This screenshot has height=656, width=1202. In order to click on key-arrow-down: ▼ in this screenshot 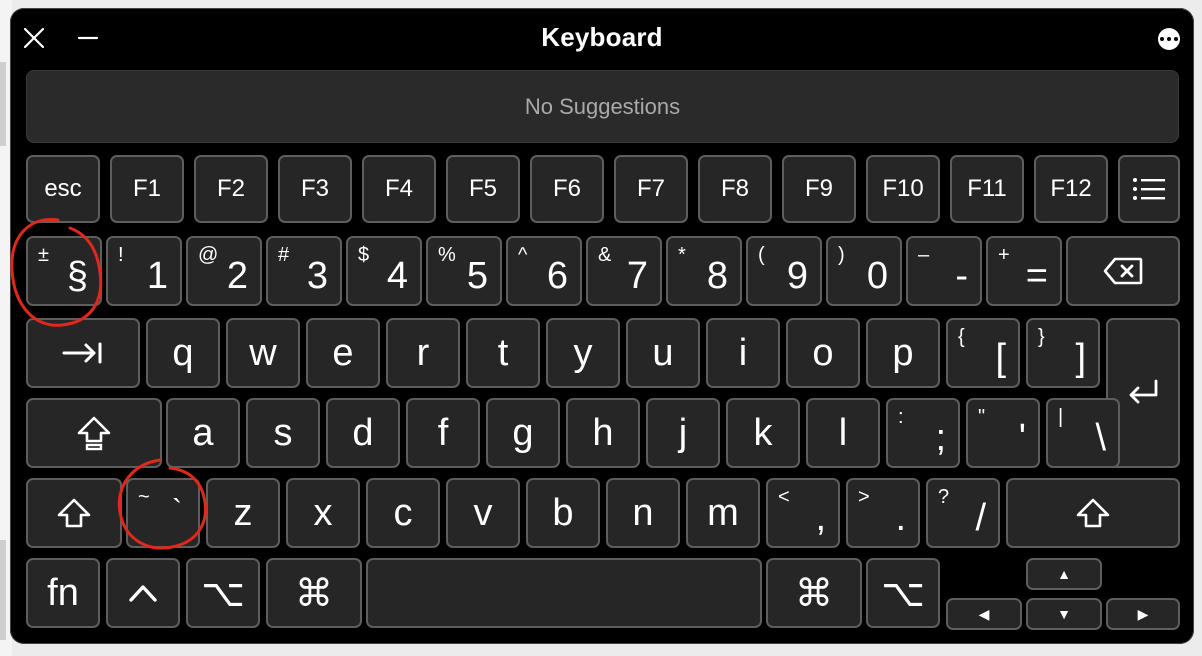, I will do `click(1064, 614)`.